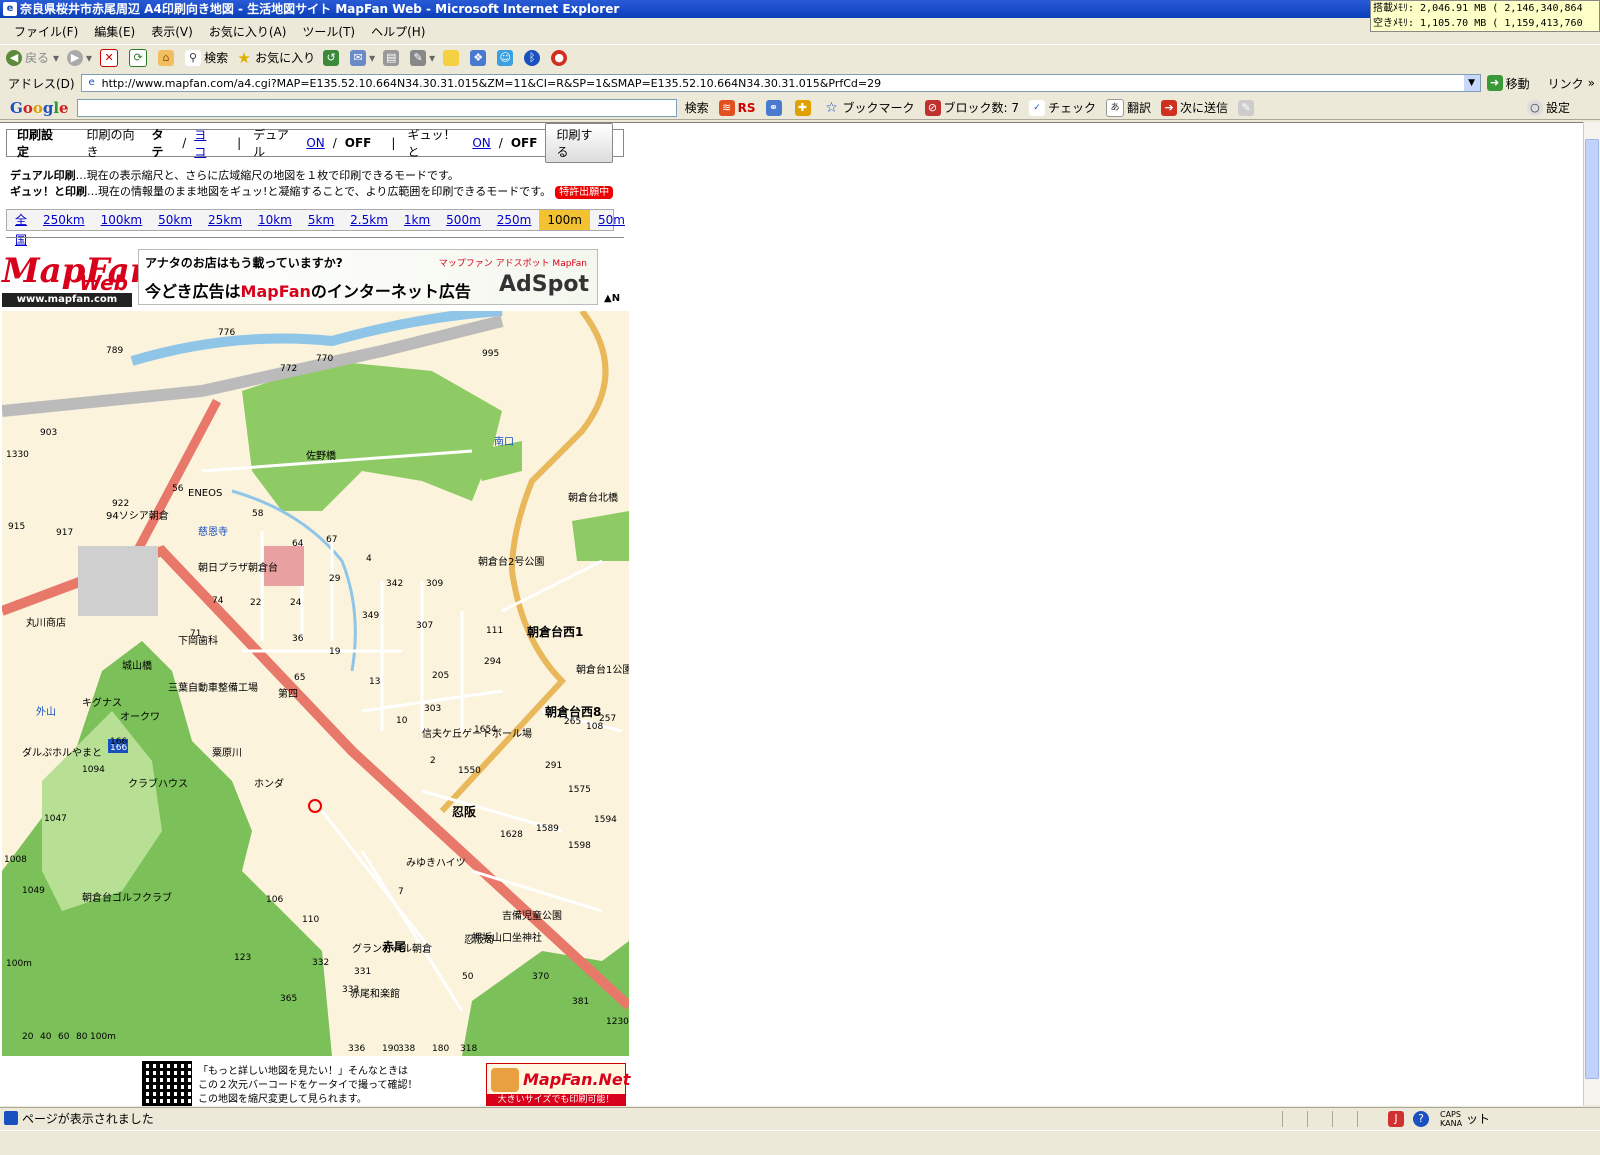 The height and width of the screenshot is (1155, 1600). What do you see at coordinates (533, 57) in the screenshot?
I see `bluetooth-button: ᛒ` at bounding box center [533, 57].